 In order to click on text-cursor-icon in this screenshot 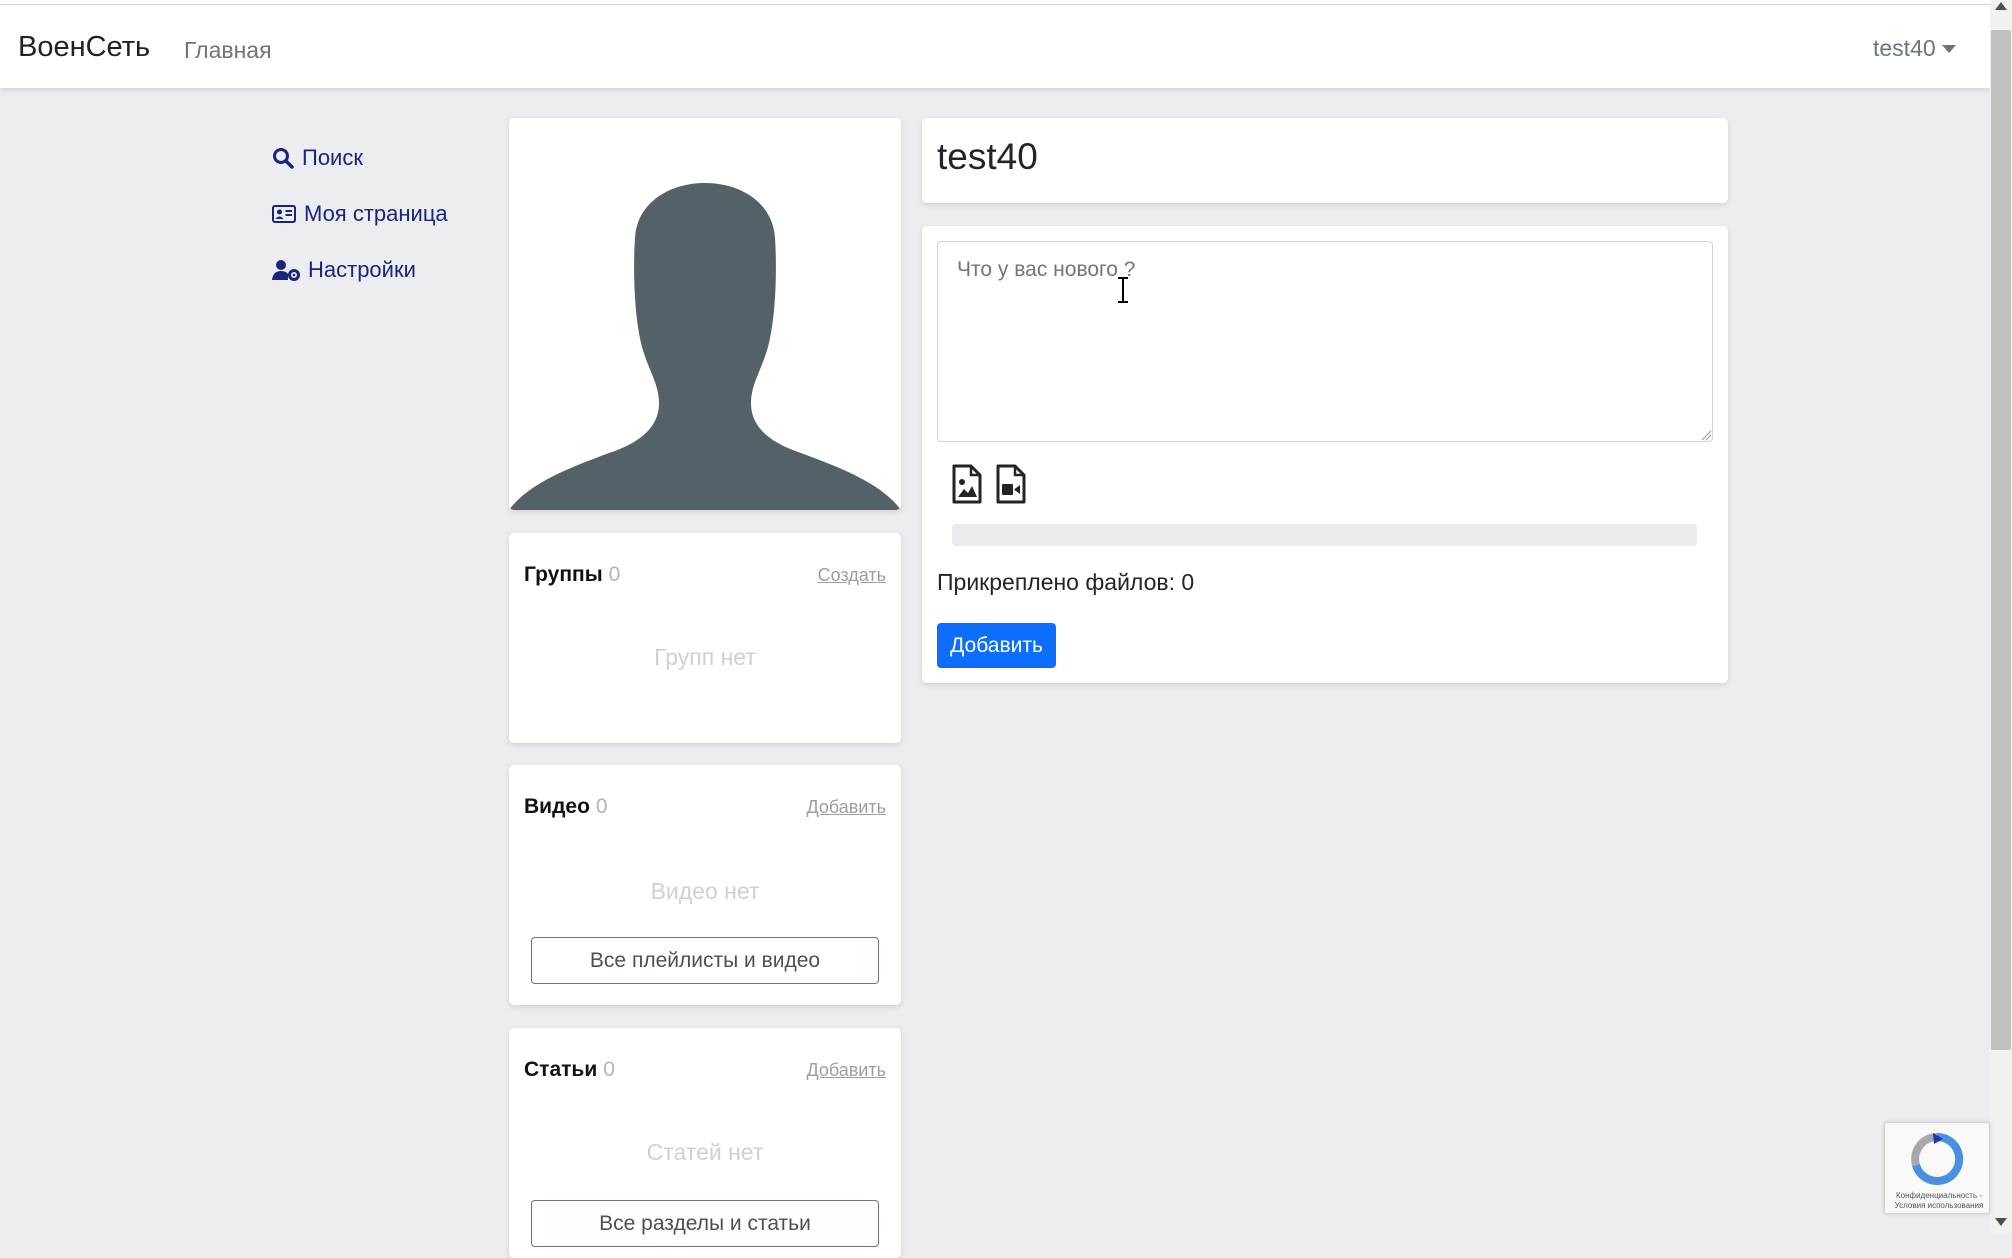, I will do `click(1123, 290)`.